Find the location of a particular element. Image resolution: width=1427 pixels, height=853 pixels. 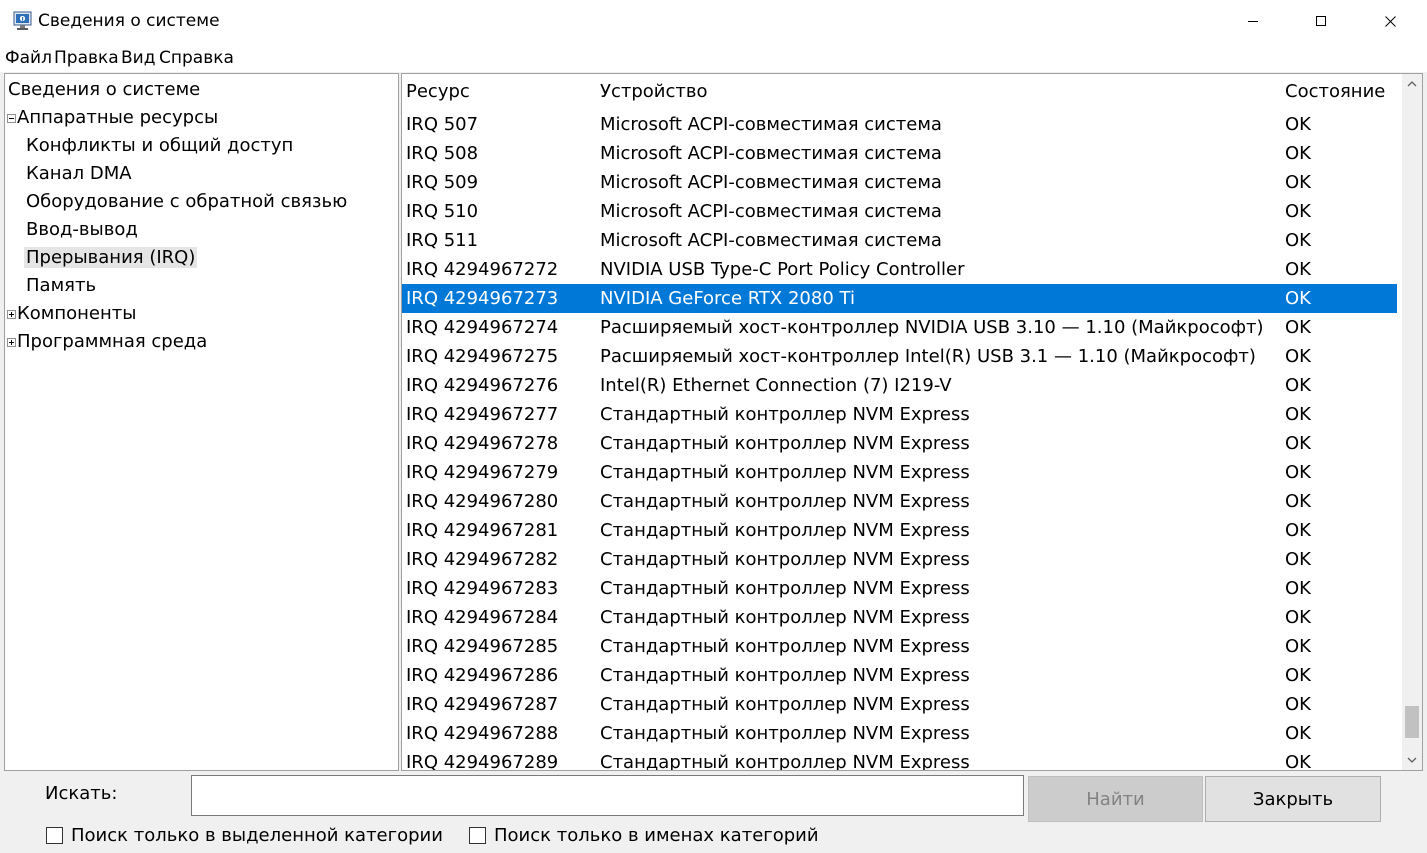

search-selected-category-checkbox: Поиск только в выделенной категории is located at coordinates (244, 835).